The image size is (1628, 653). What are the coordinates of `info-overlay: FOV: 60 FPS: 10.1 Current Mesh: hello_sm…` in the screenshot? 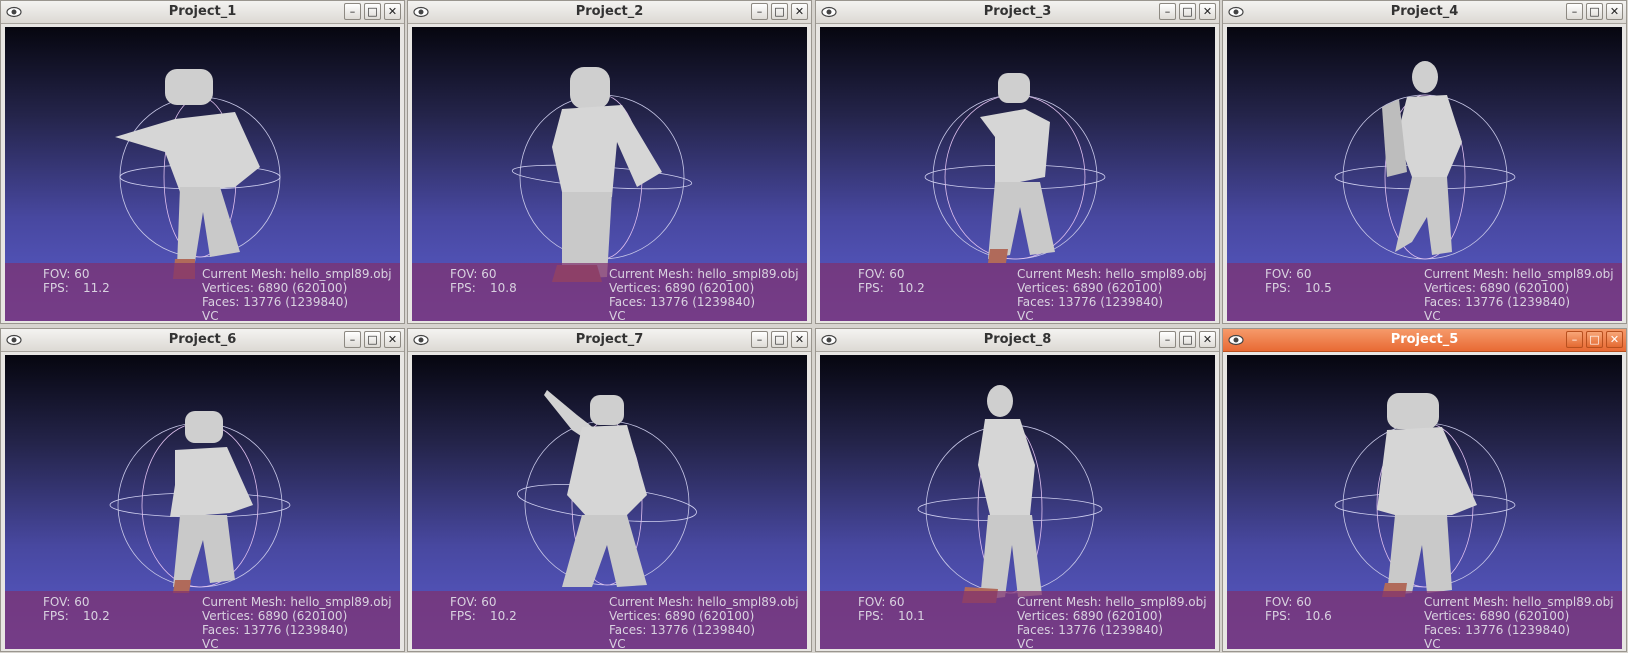 It's located at (1017, 620).